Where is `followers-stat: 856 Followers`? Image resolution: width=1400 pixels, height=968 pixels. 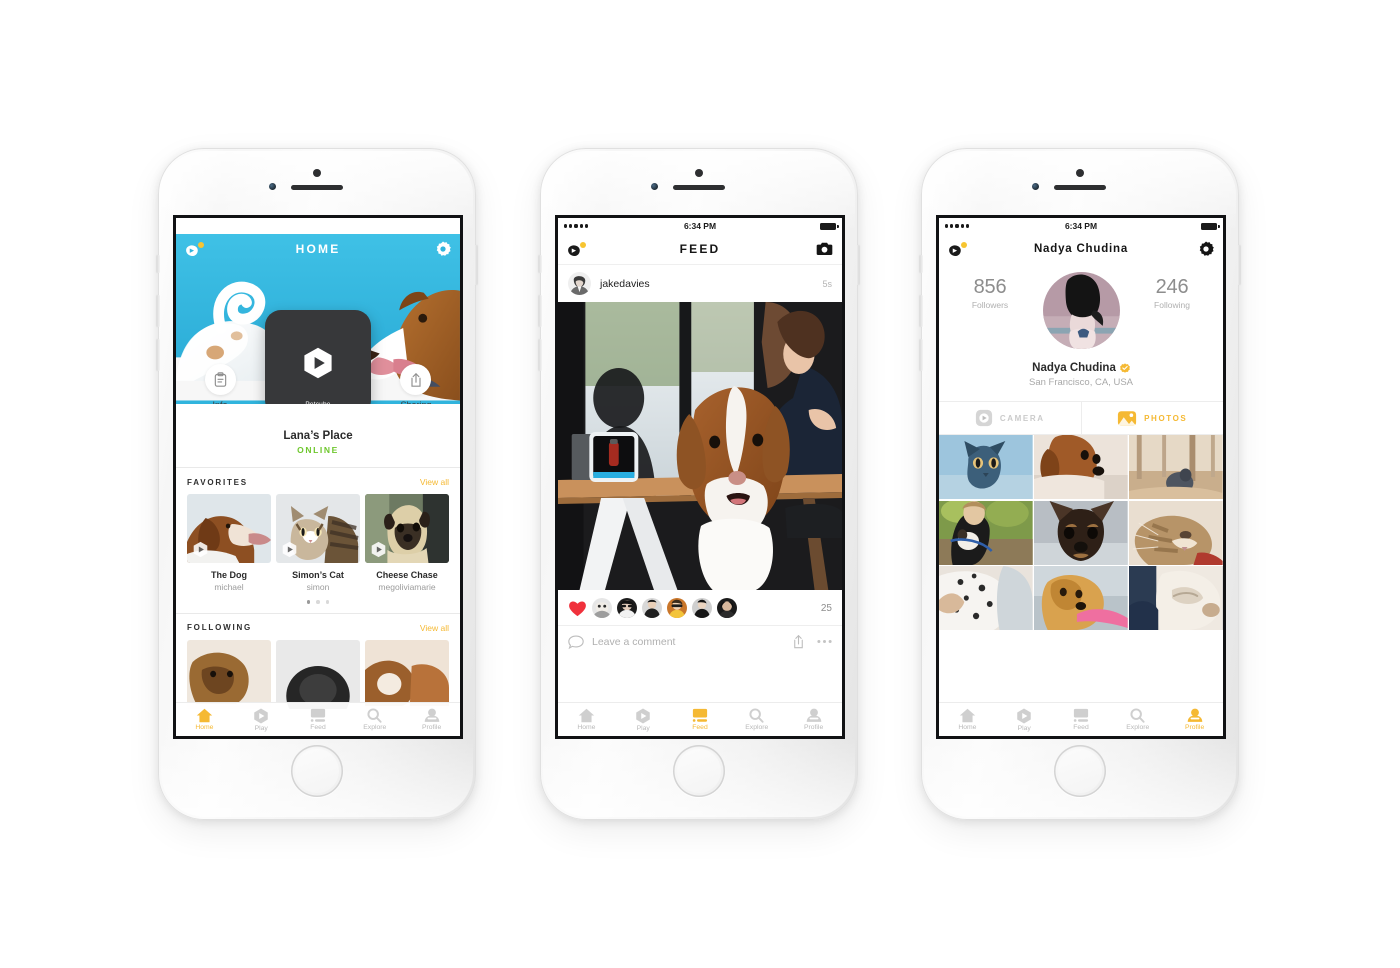
followers-stat: 856 Followers is located at coordinates (990, 293).